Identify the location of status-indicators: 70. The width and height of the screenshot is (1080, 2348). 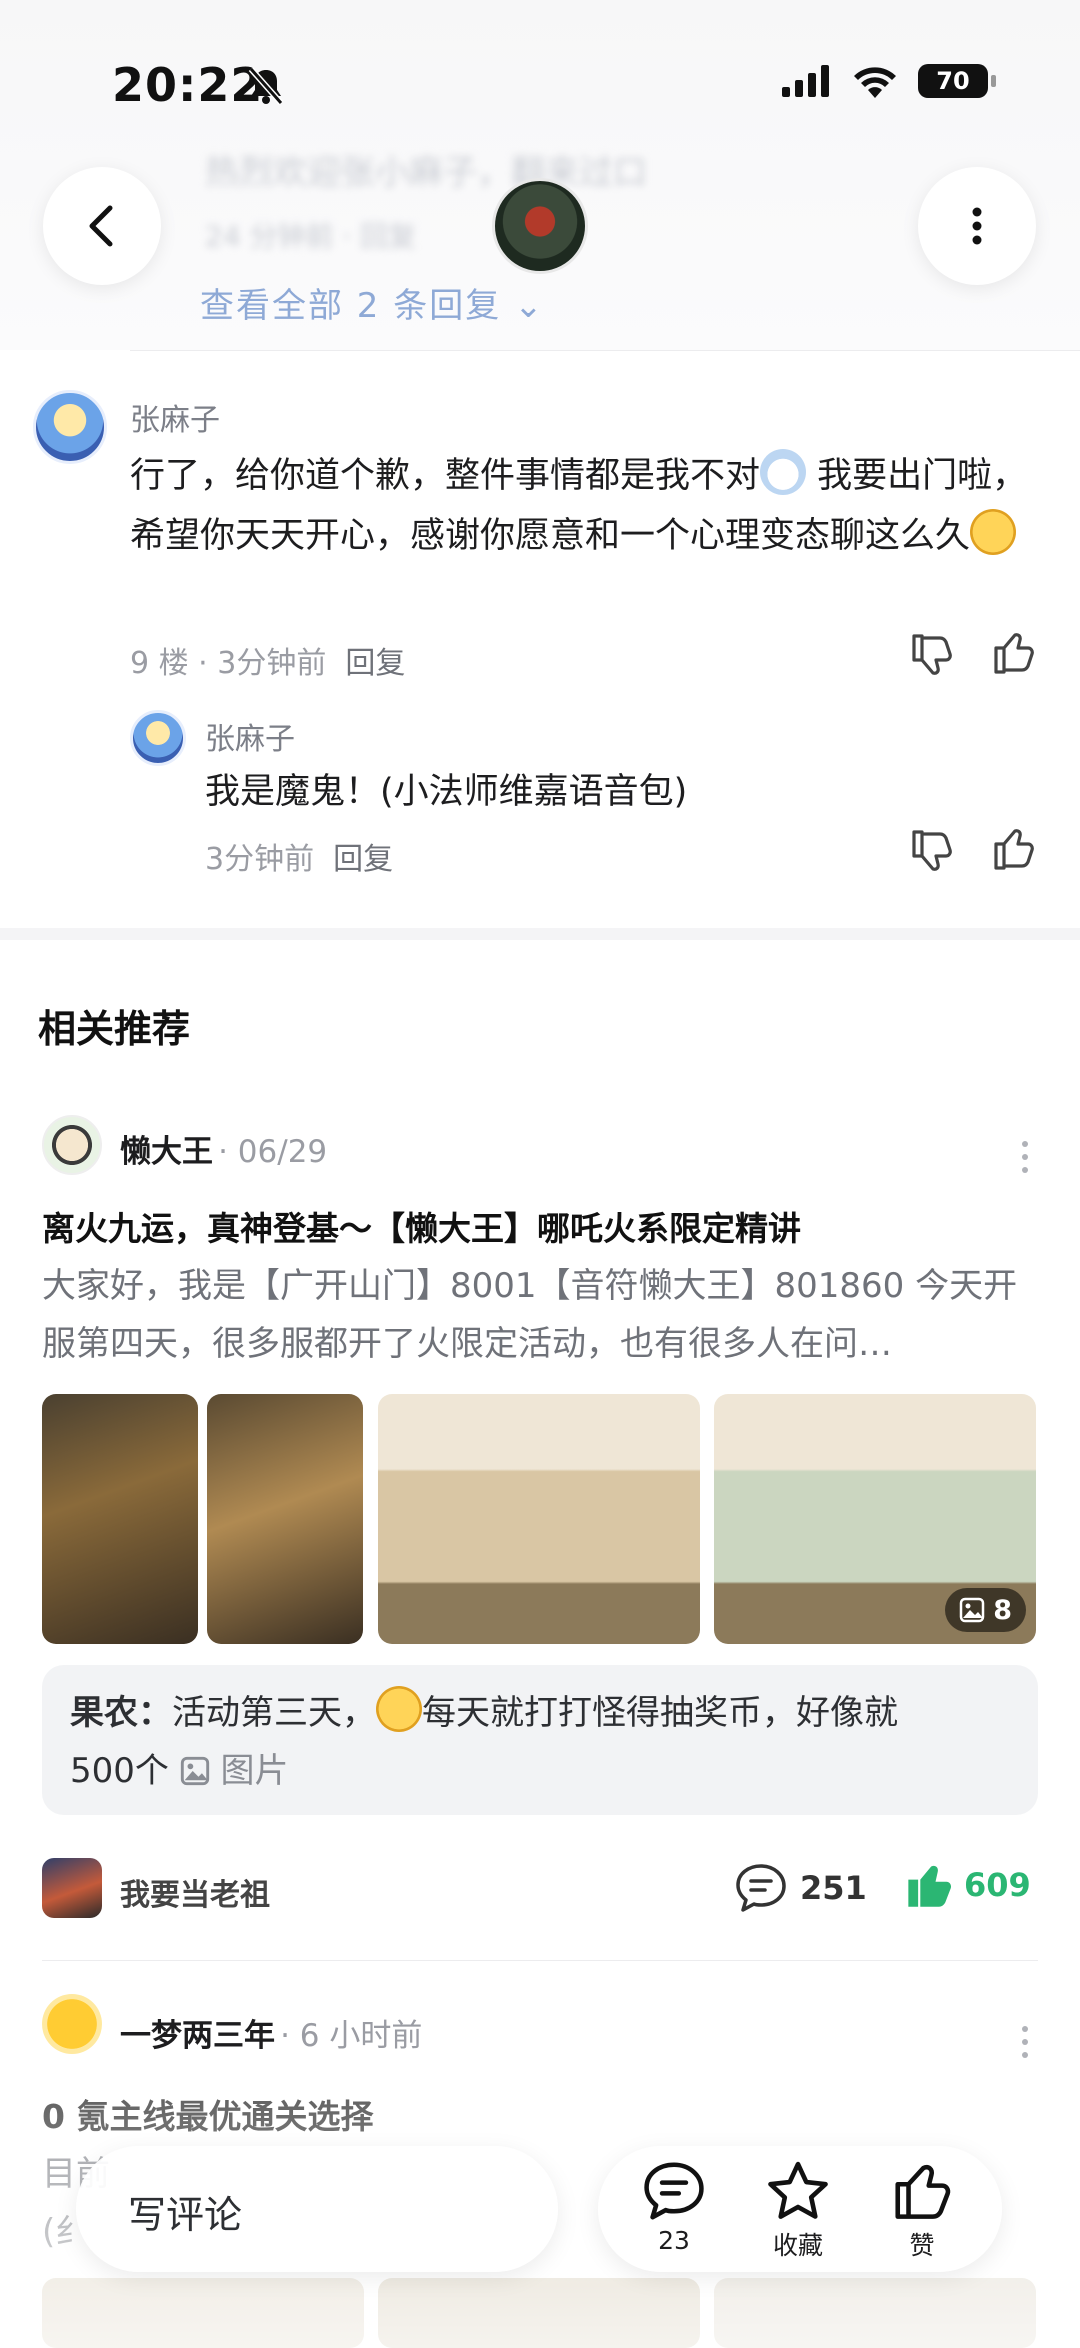
(889, 81).